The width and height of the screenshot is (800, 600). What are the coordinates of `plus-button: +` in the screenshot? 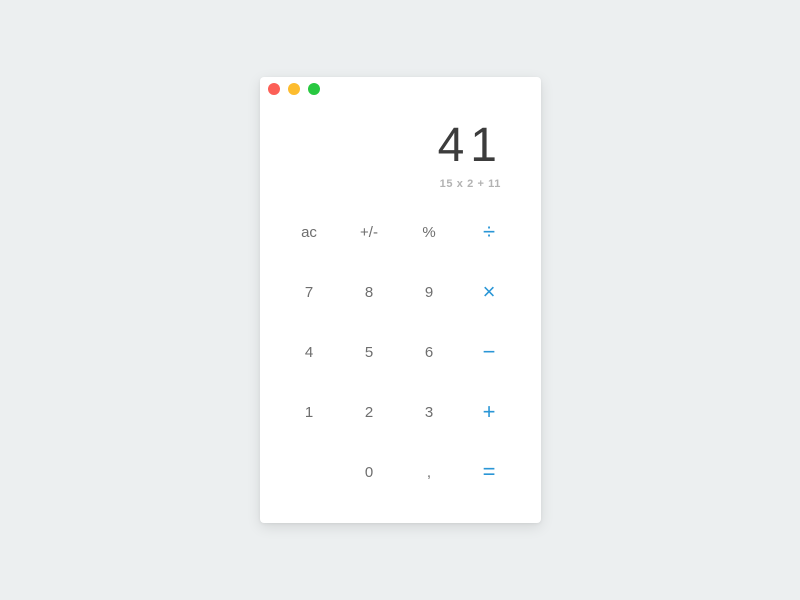 It's located at (489, 412).